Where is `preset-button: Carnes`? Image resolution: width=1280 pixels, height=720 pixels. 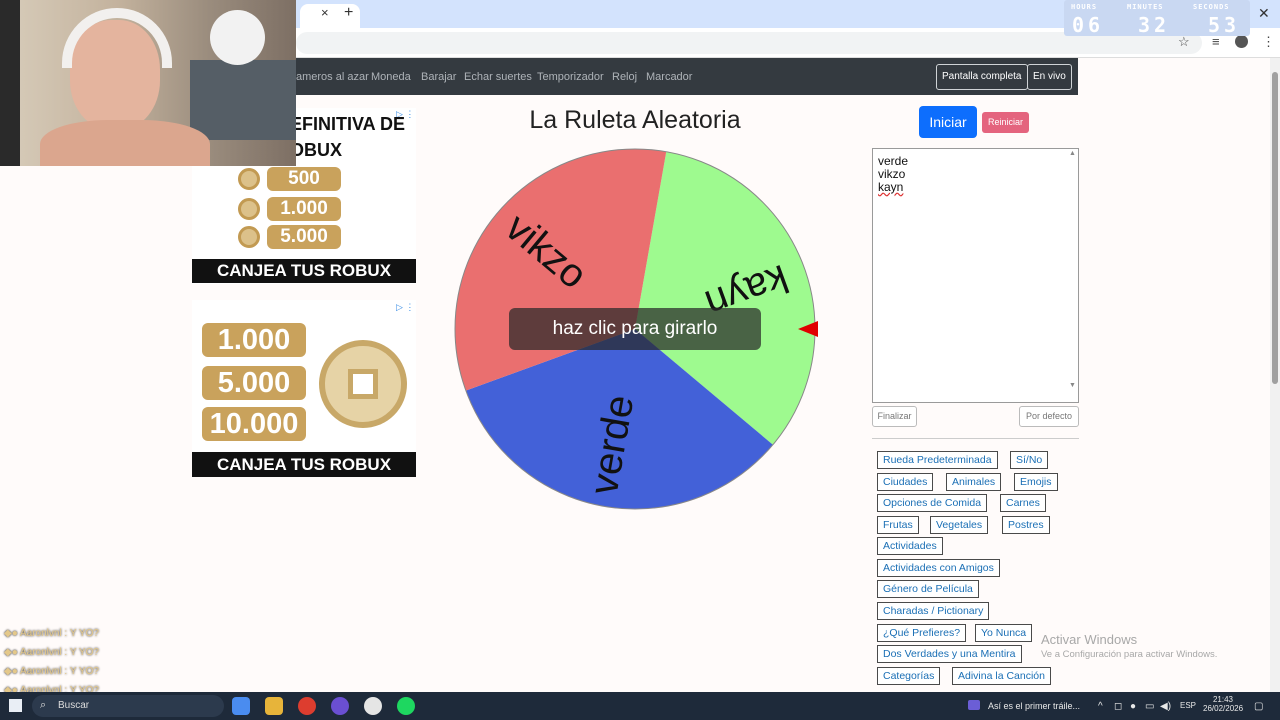
preset-button: Carnes is located at coordinates (1023, 503).